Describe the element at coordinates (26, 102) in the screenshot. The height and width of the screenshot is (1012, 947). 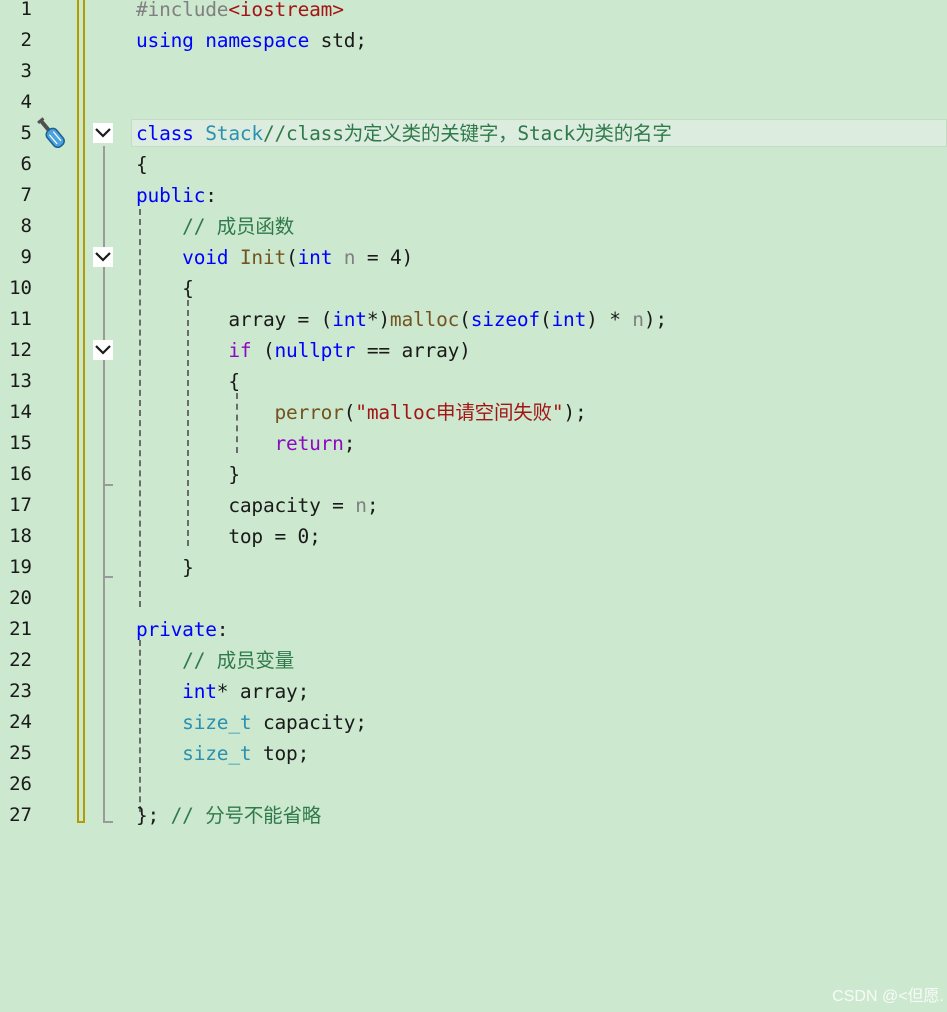
I see `line-number: 4` at that location.